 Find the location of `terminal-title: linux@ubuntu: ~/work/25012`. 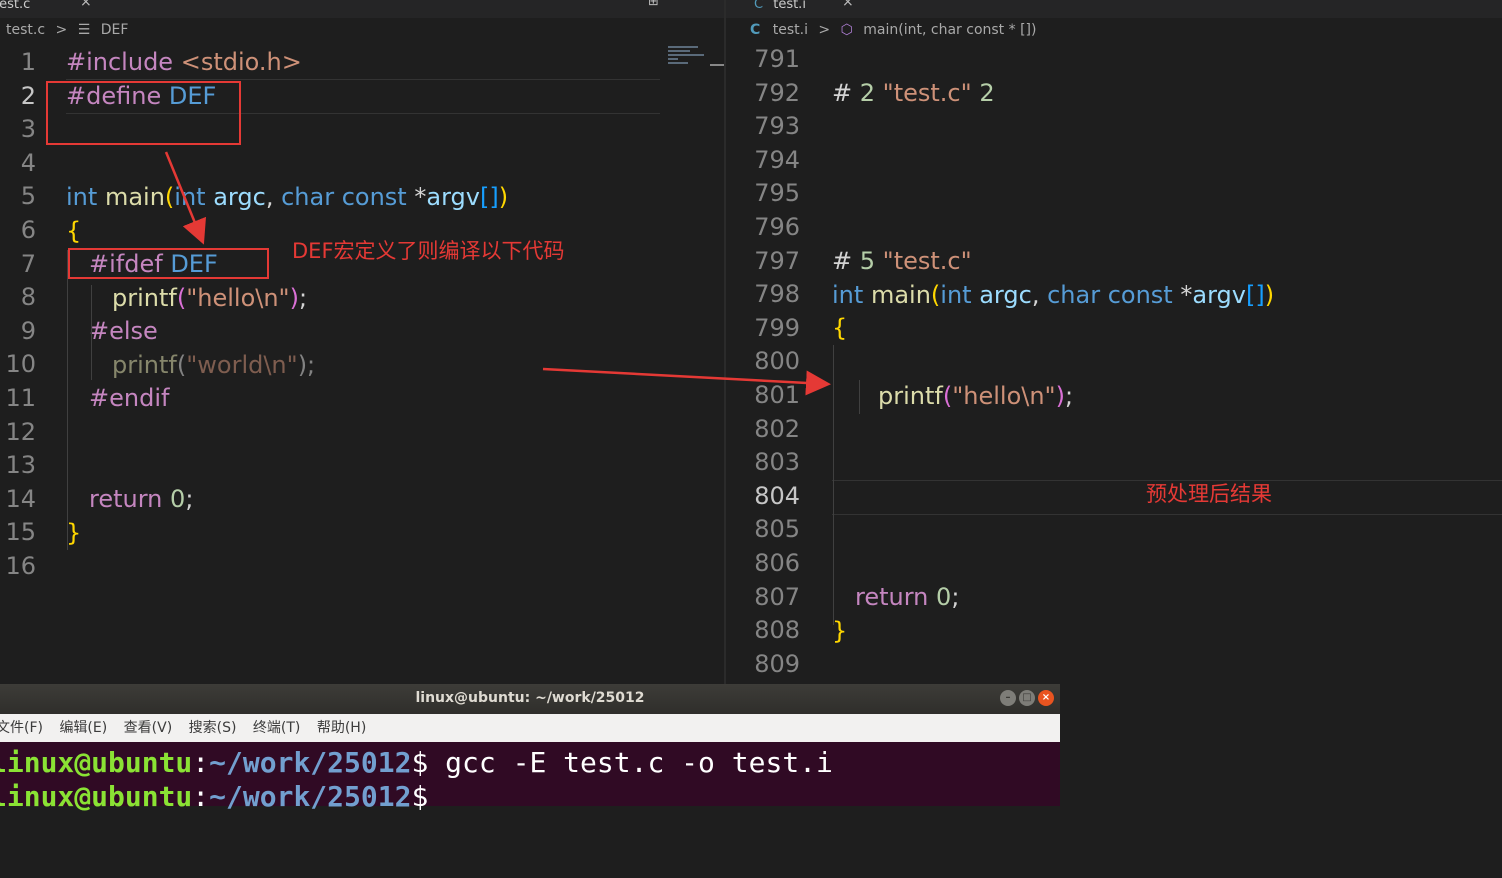

terminal-title: linux@ubuntu: ~/work/25012 is located at coordinates (530, 698).